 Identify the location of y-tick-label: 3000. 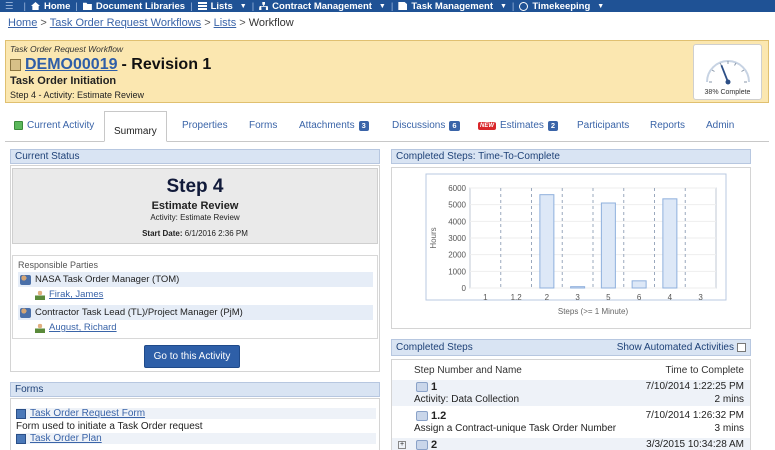
(457, 238).